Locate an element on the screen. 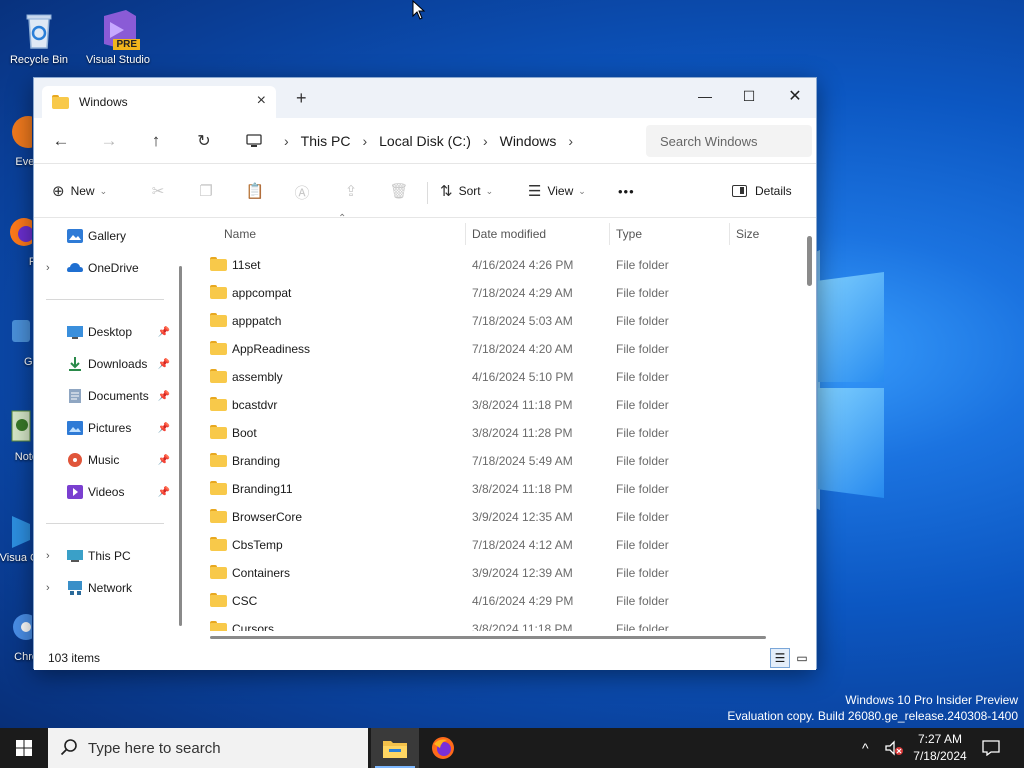 The height and width of the screenshot is (768, 1024). close-tab-icon: × is located at coordinates (261, 101).